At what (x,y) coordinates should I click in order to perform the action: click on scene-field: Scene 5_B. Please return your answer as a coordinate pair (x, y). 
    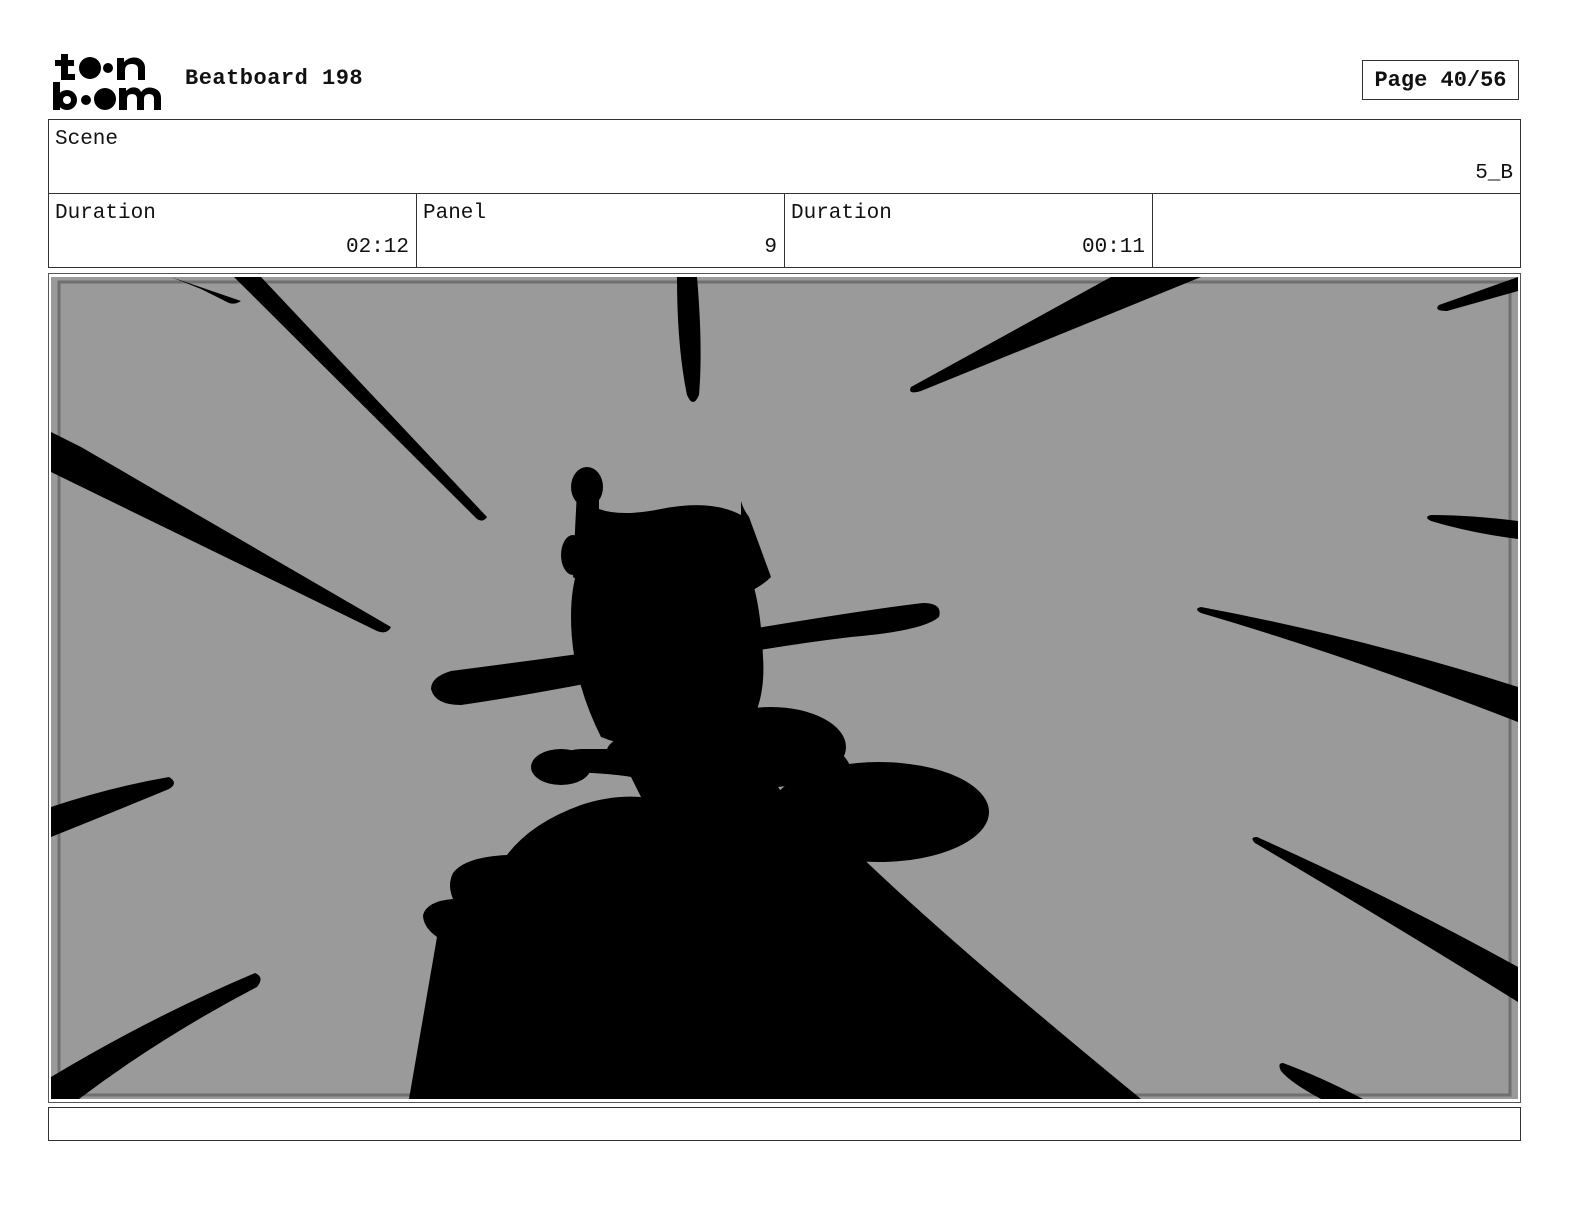
    Looking at the image, I should click on (784, 156).